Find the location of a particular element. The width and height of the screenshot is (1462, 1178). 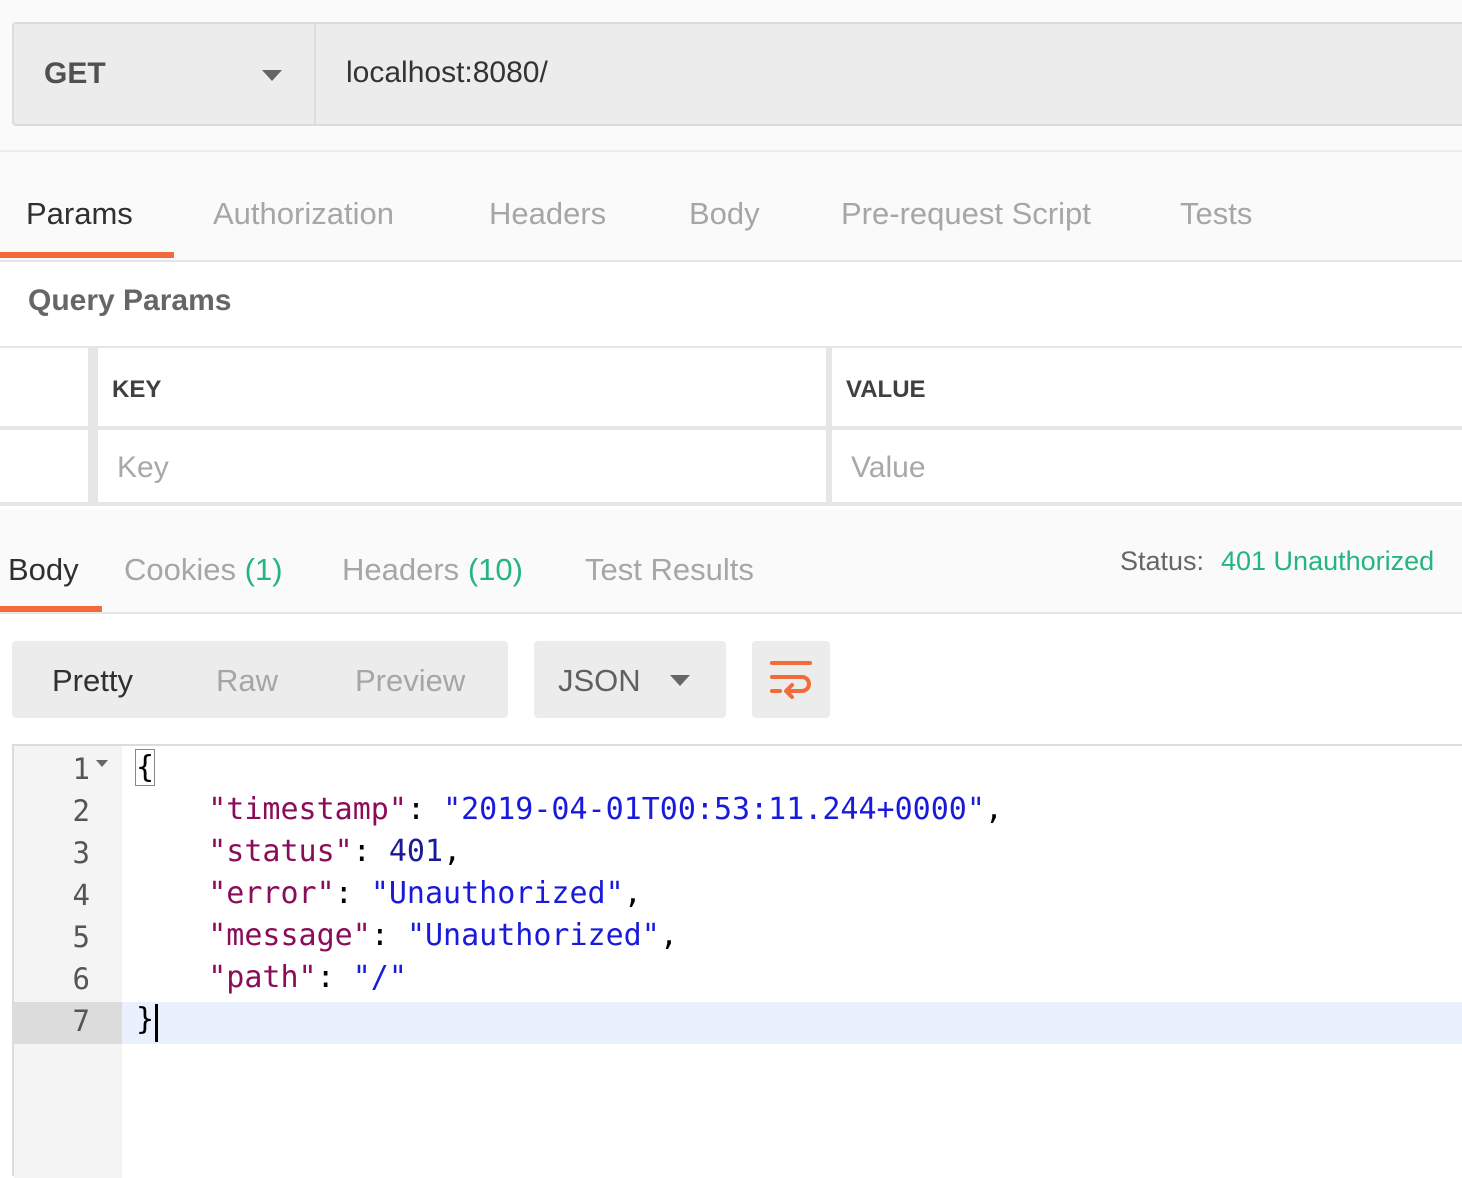

line-number: 2 is located at coordinates (81, 811).